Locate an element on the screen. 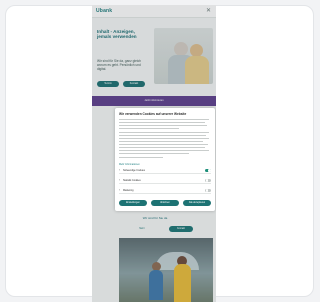 Image resolution: width=320 pixels, height=302 pixels. more-info-link: Mehr Informationen is located at coordinates (129, 164).